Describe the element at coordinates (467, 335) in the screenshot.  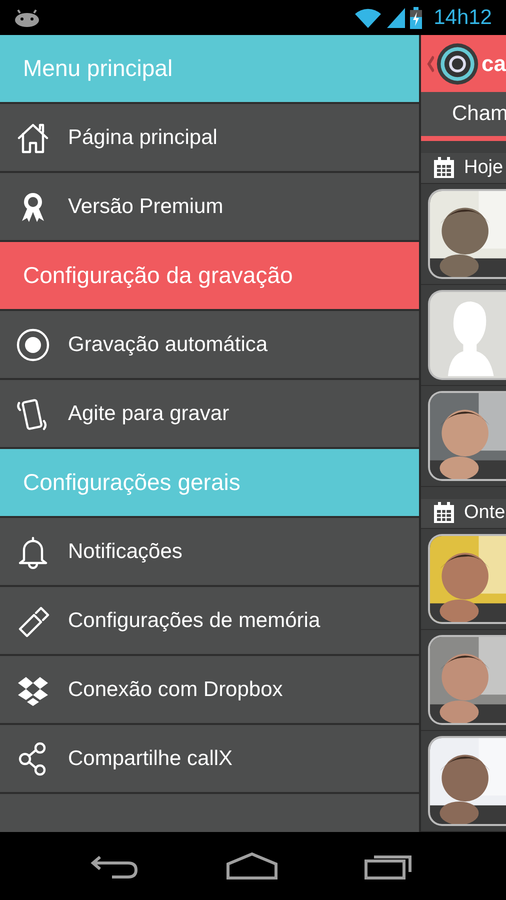
I see `default-avatar-icon` at that location.